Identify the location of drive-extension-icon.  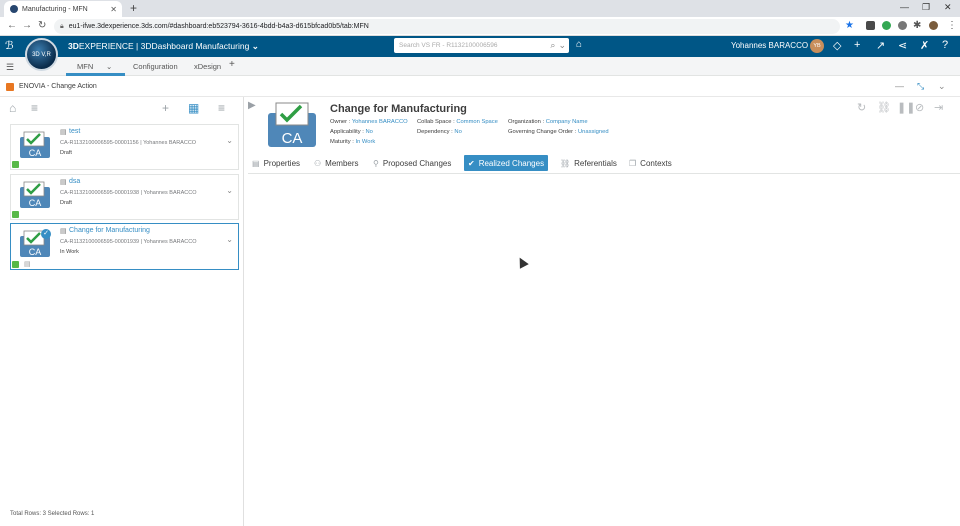
(886, 25).